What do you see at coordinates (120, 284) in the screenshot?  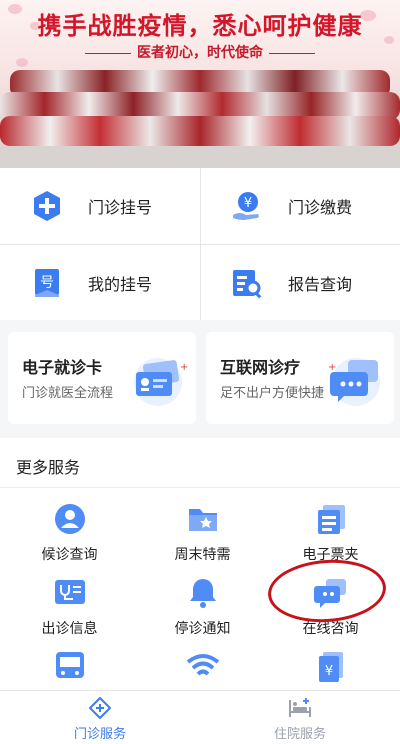 I see `quick-action-label: 我的挂号` at bounding box center [120, 284].